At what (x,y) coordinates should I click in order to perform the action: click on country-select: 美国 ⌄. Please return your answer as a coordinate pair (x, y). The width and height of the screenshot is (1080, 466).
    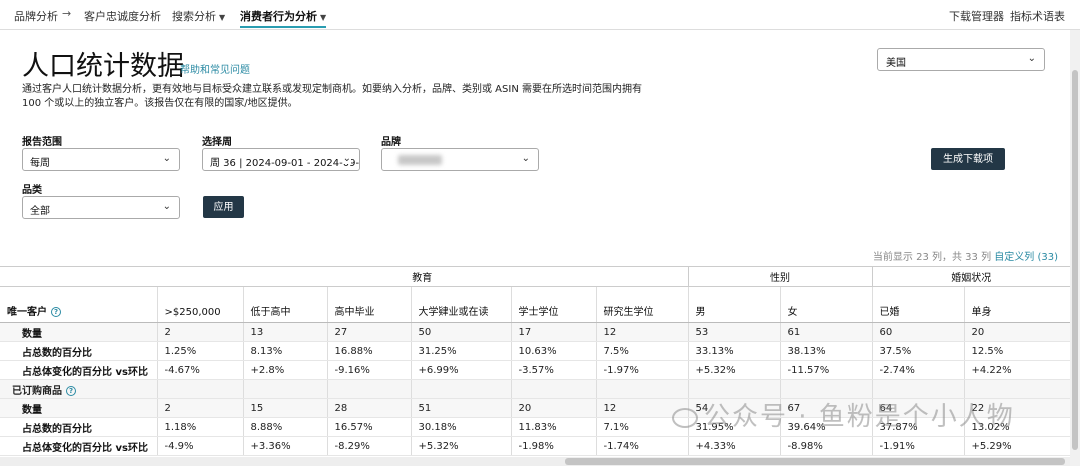
    Looking at the image, I should click on (961, 59).